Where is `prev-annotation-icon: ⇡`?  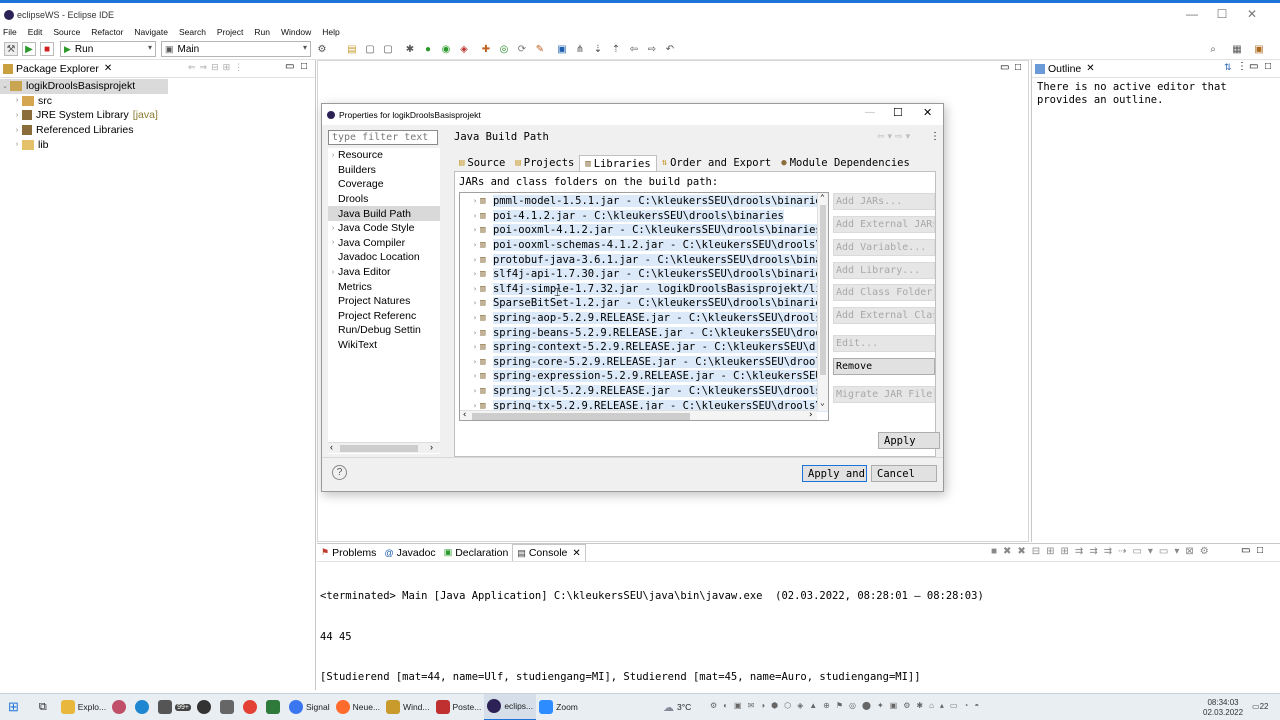
prev-annotation-icon: ⇡ is located at coordinates (616, 49).